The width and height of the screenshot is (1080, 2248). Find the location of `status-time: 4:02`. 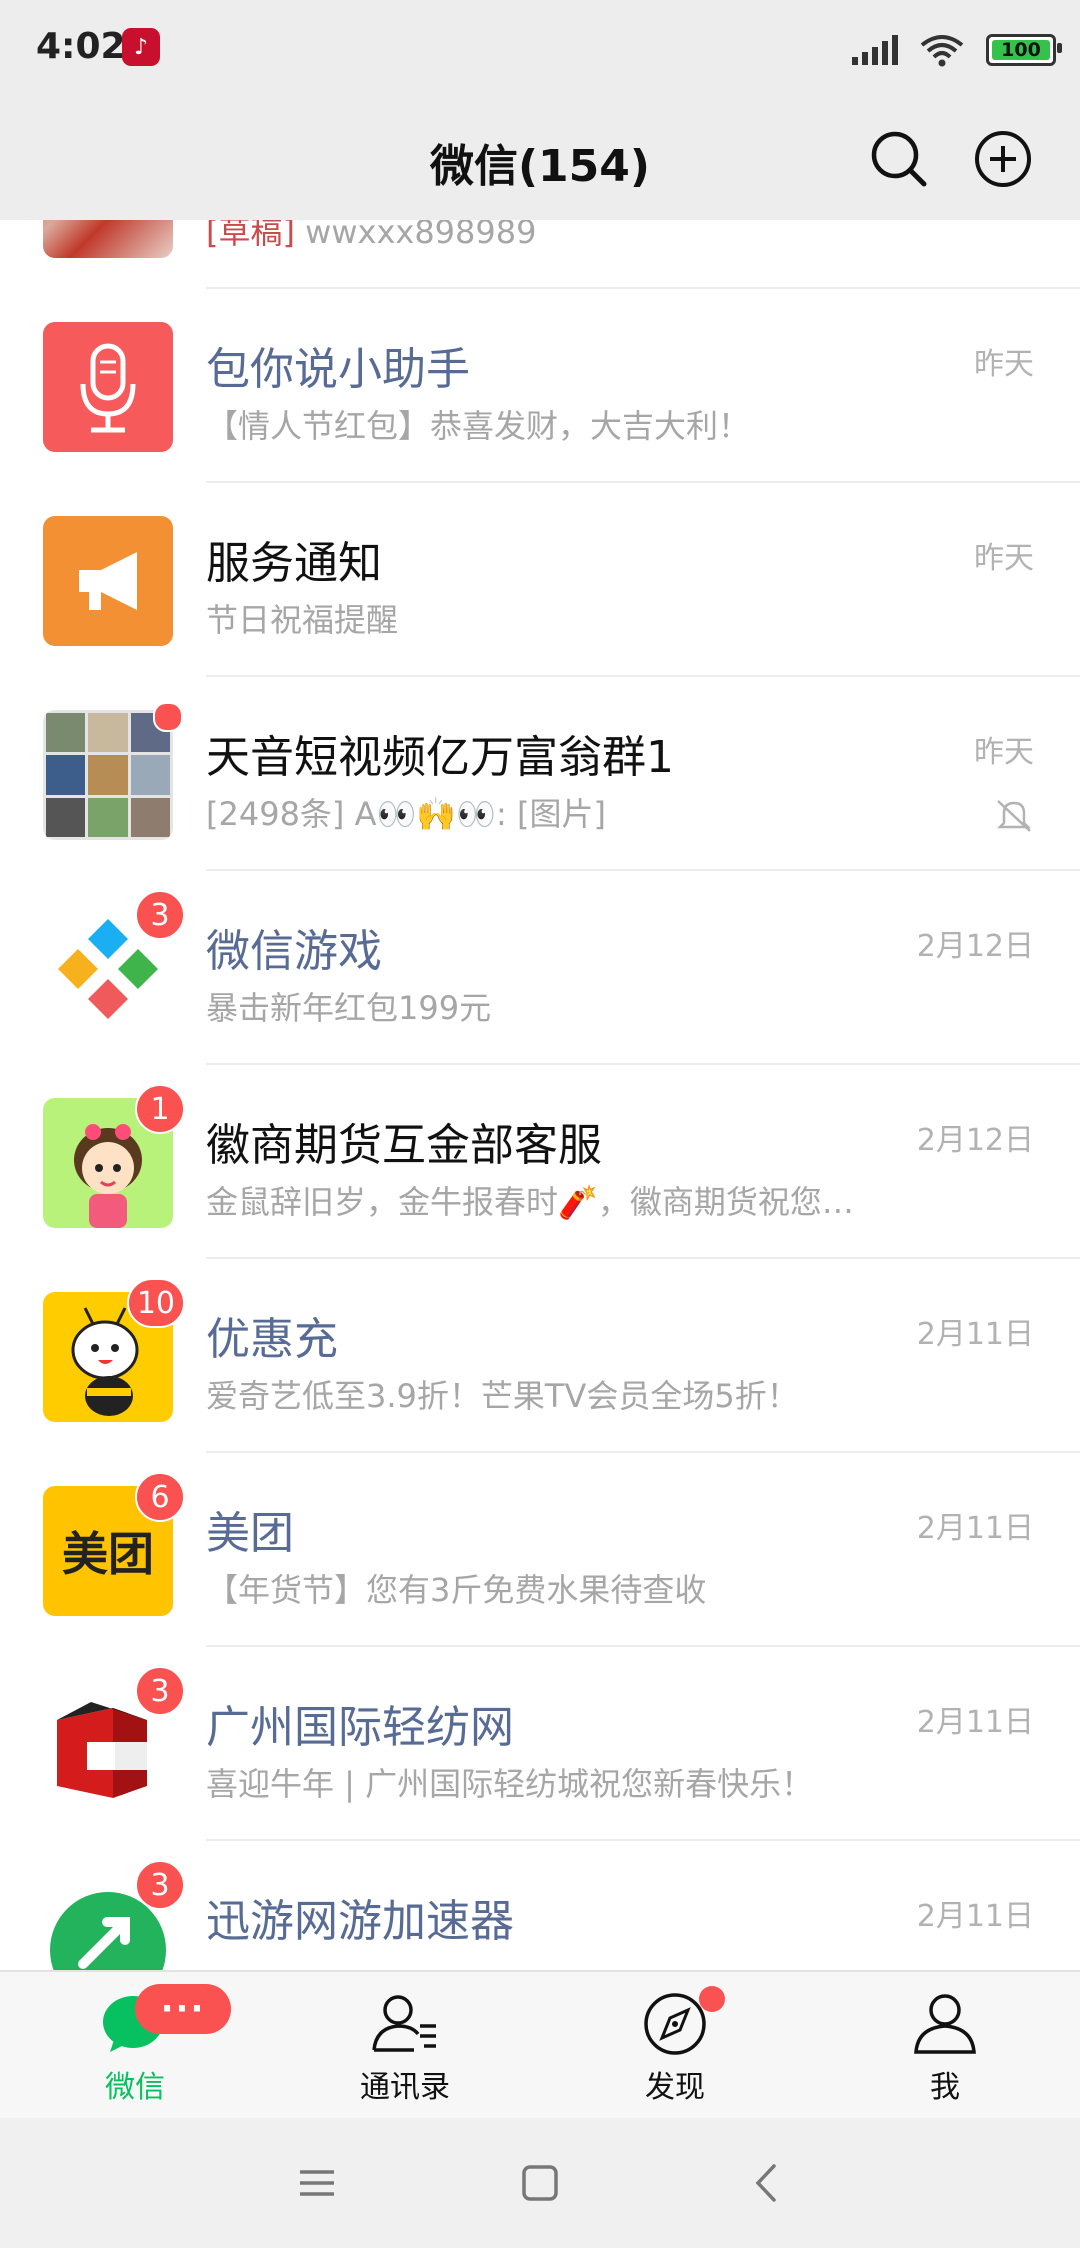

status-time: 4:02 is located at coordinates (81, 46).